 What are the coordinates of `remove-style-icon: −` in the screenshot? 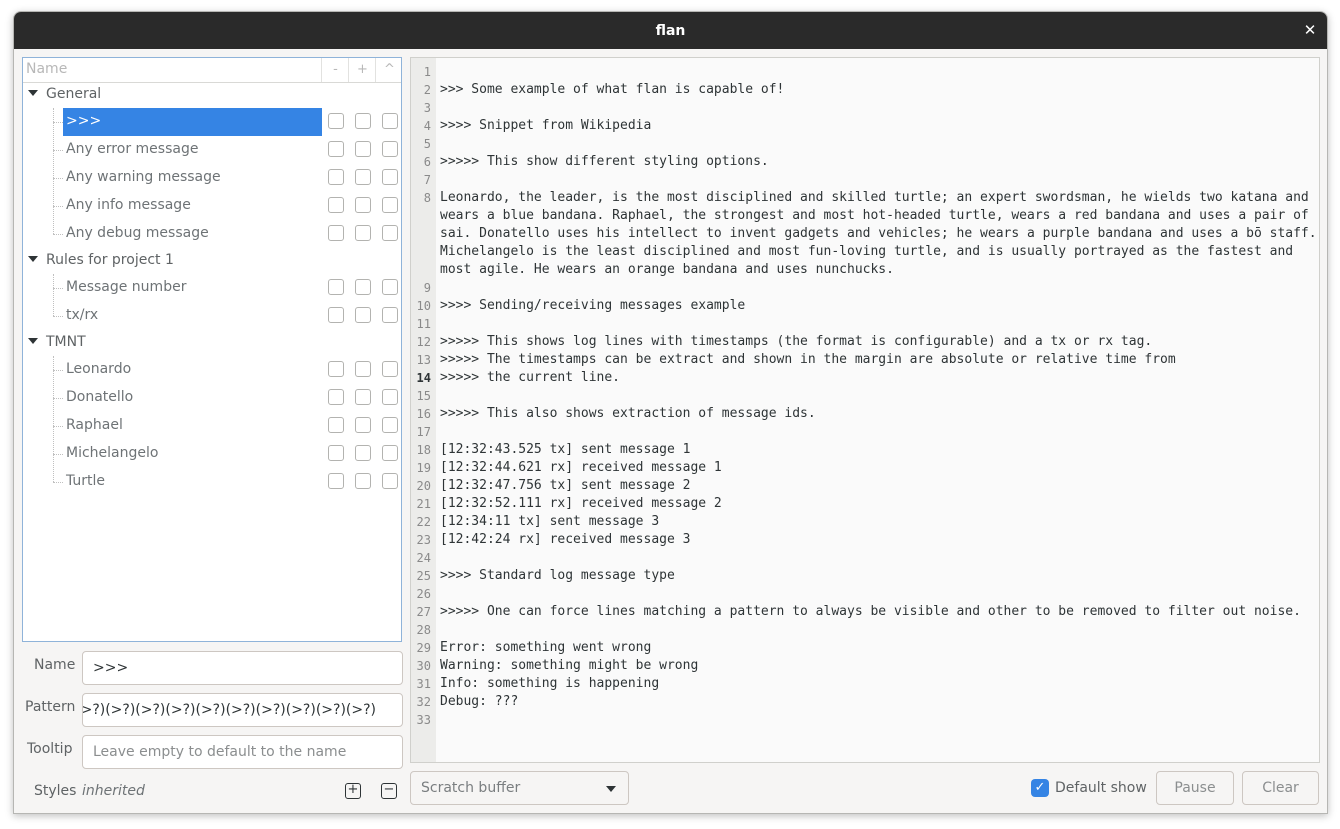 It's located at (389, 791).